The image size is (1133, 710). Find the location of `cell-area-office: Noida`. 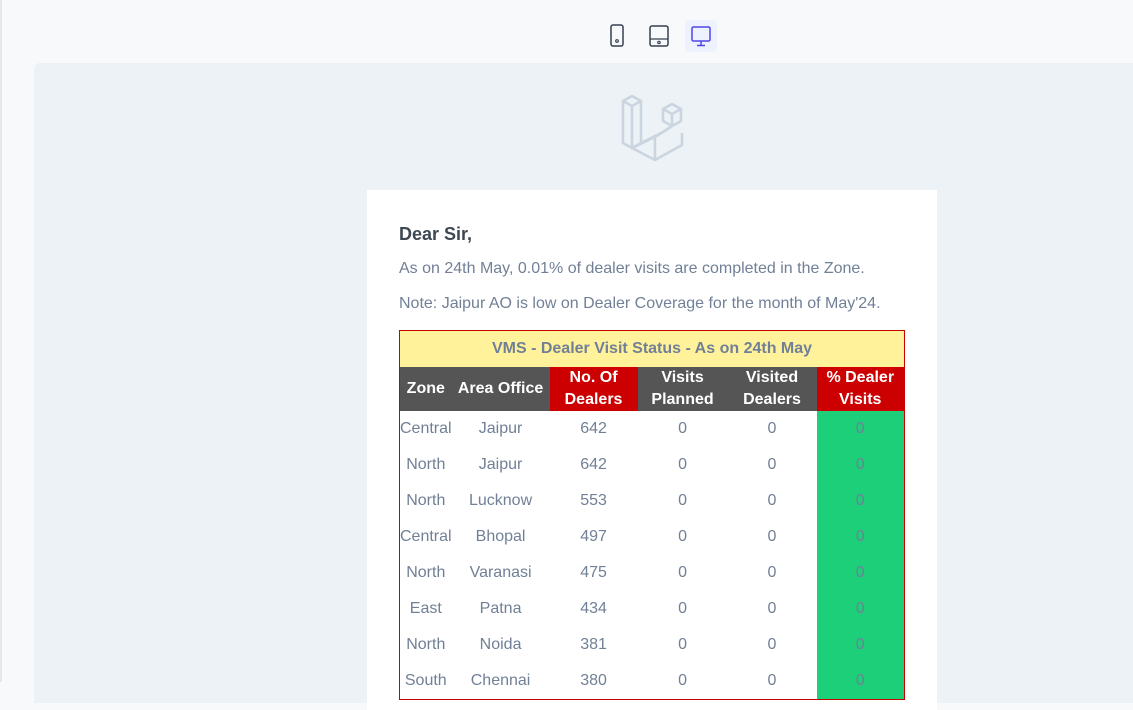

cell-area-office: Noida is located at coordinates (500, 644).